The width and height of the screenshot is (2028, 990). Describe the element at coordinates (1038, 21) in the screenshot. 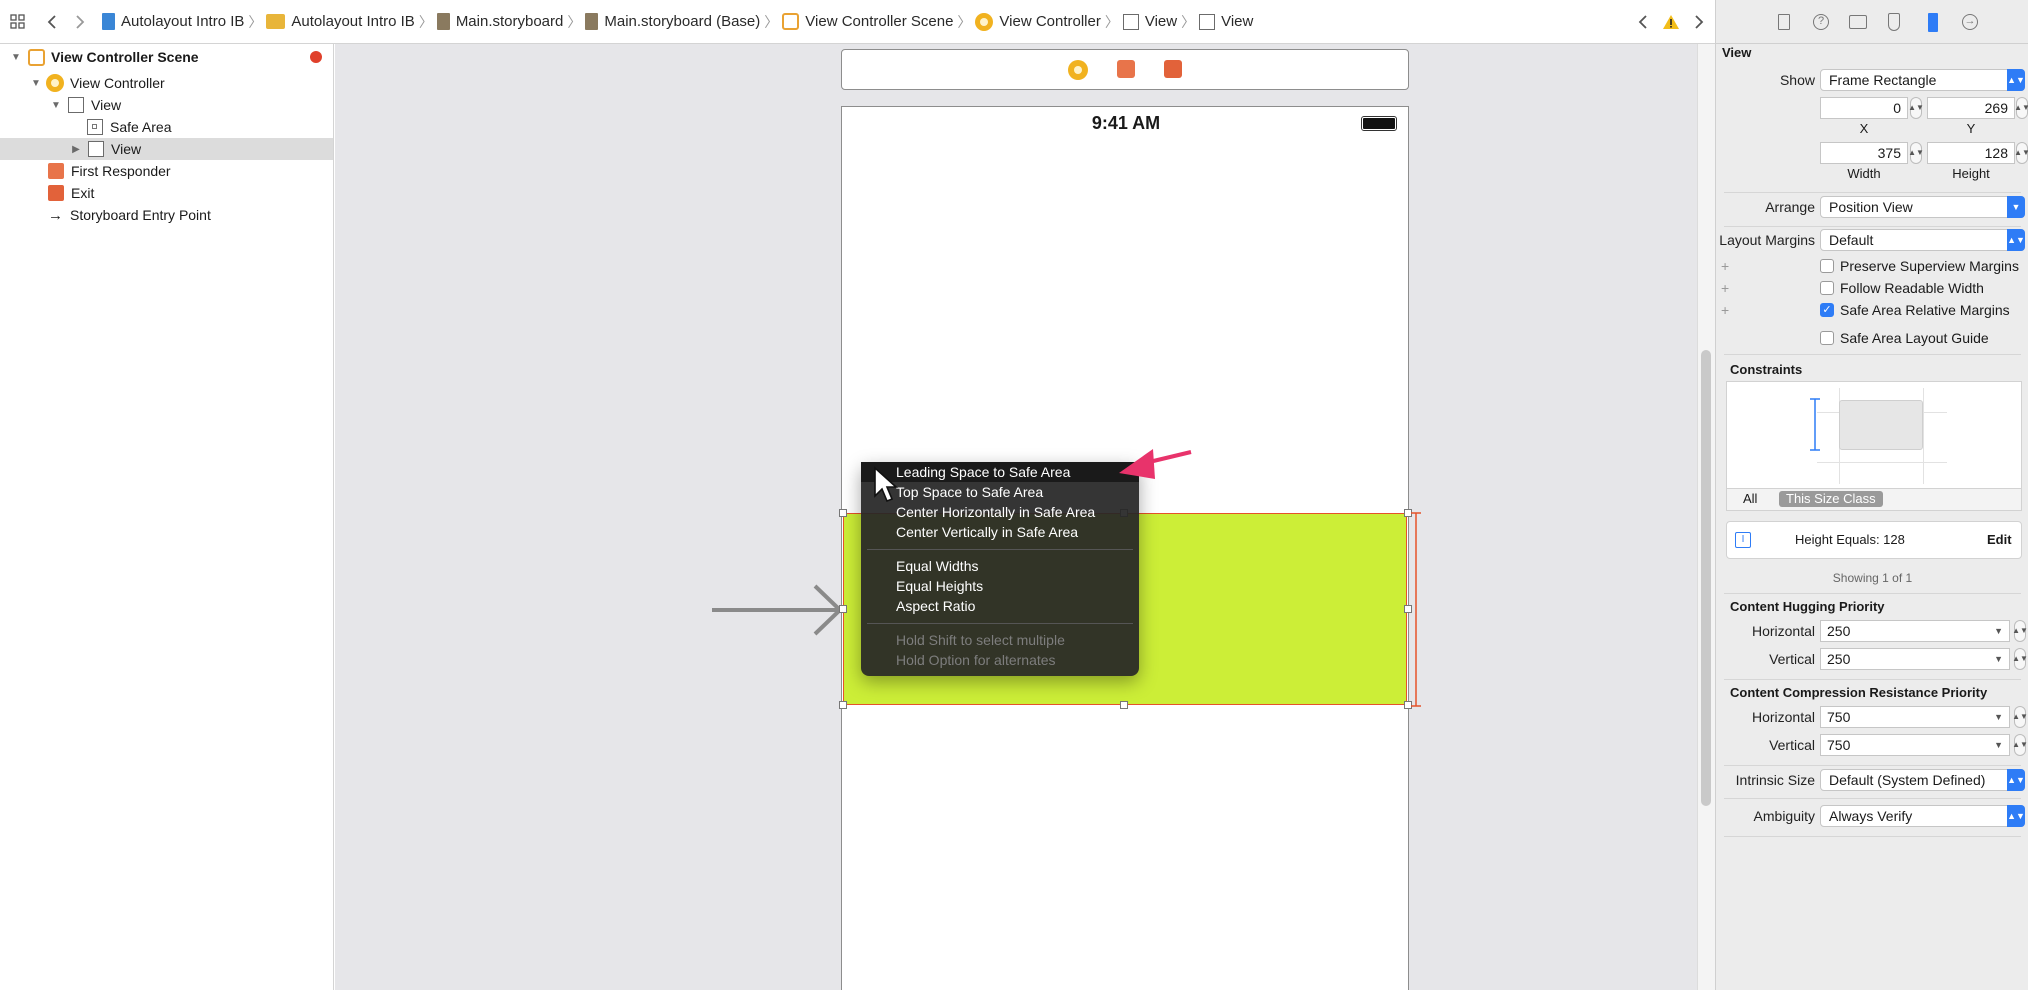

I see `crumb-view-controller: View Controller` at that location.